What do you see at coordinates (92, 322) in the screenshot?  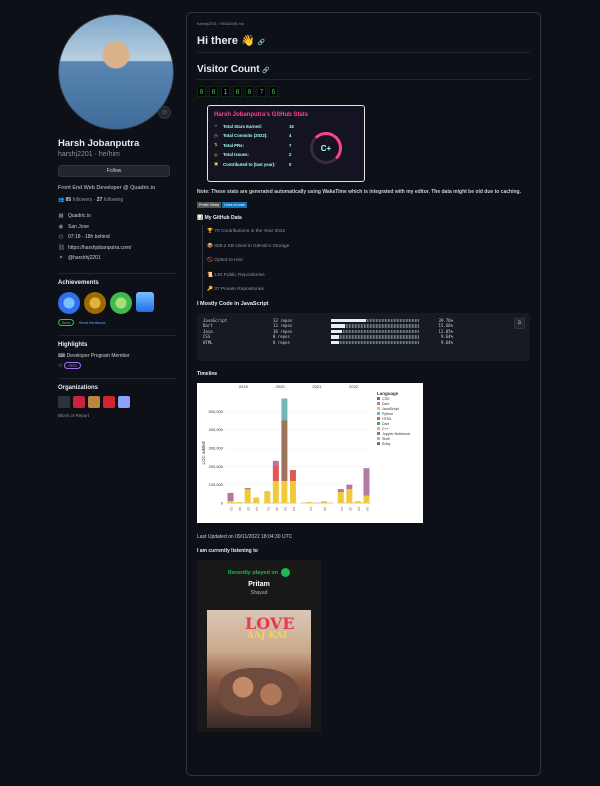 I see `send-feedback-link: Send feedback` at bounding box center [92, 322].